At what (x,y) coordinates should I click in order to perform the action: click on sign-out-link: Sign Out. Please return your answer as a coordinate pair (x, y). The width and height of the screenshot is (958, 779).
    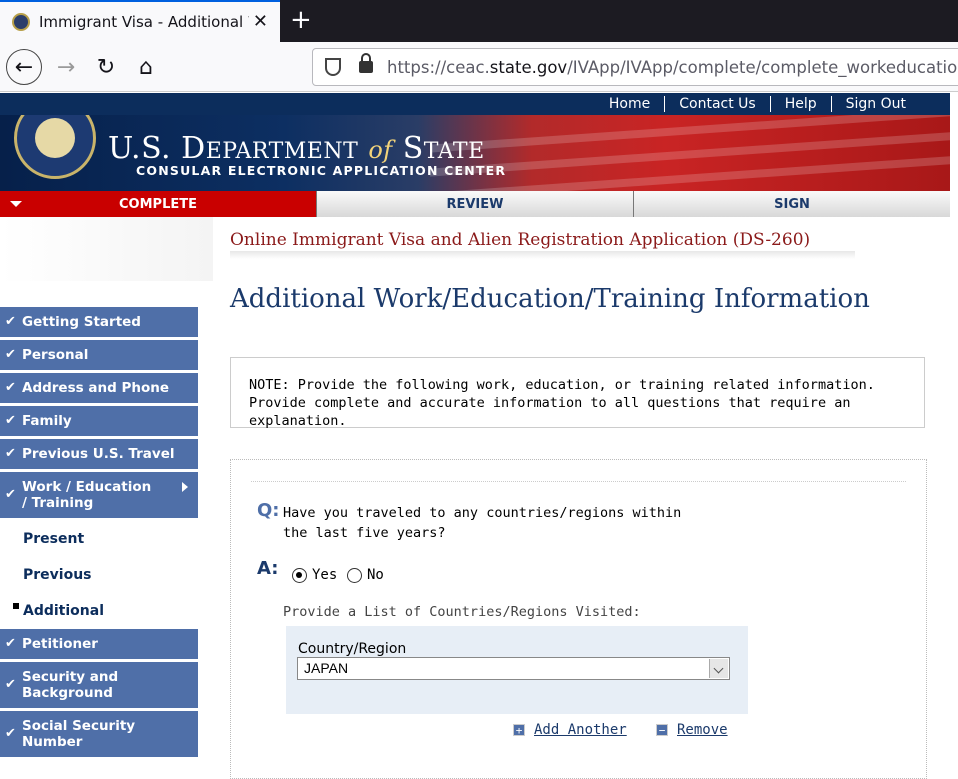
    Looking at the image, I should click on (875, 104).